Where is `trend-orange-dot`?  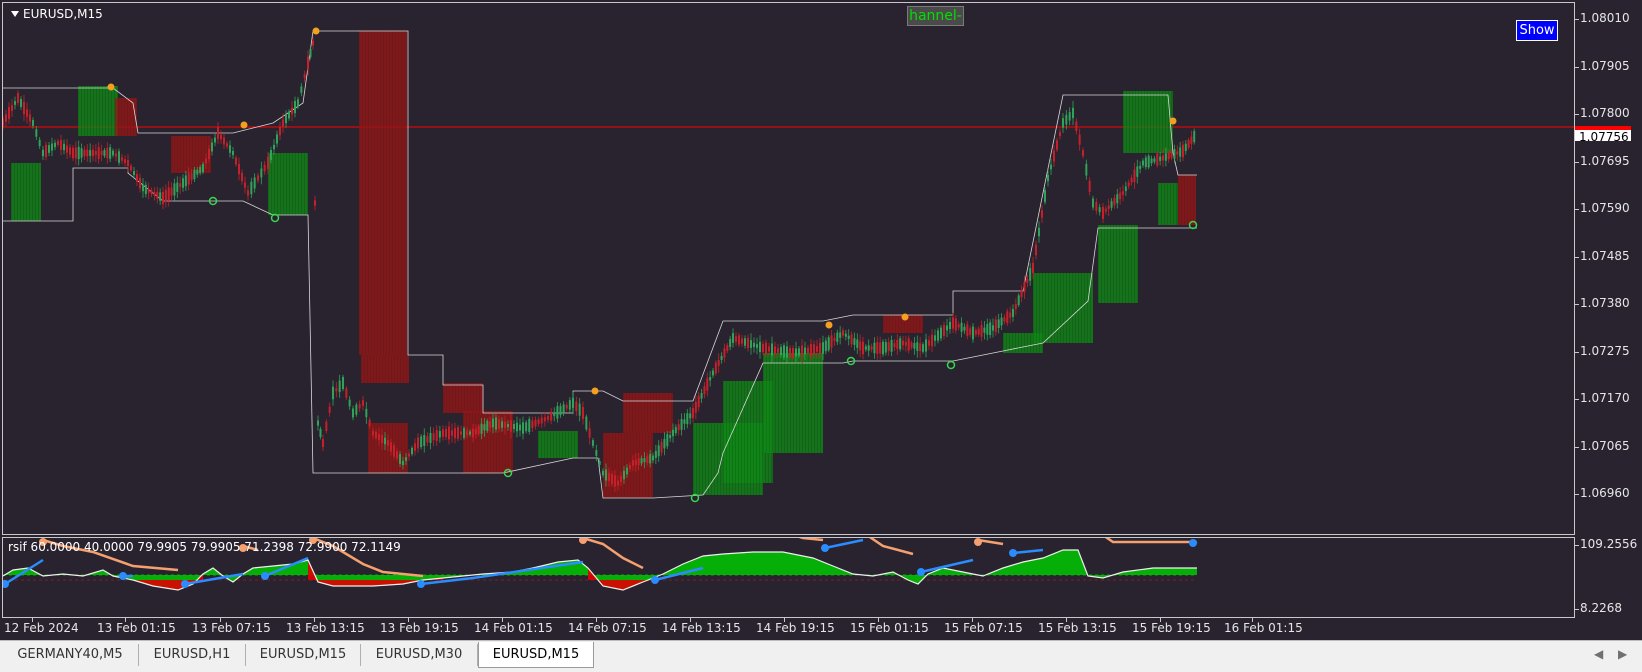 trend-orange-dot is located at coordinates (978, 542).